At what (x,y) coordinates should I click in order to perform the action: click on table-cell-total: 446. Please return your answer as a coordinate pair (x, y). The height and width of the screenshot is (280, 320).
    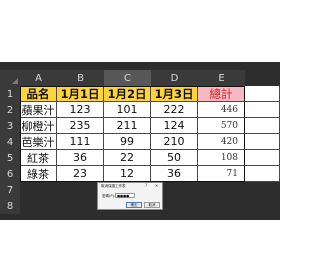
    Looking at the image, I should click on (221, 110).